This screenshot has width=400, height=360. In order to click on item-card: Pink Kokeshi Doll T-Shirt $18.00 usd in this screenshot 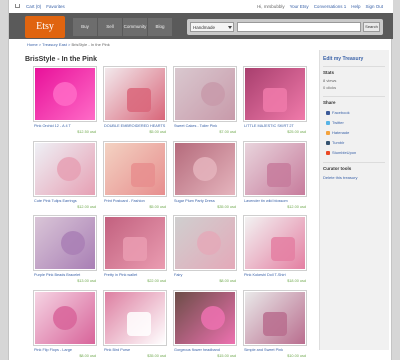, I will do `click(275, 250)`.